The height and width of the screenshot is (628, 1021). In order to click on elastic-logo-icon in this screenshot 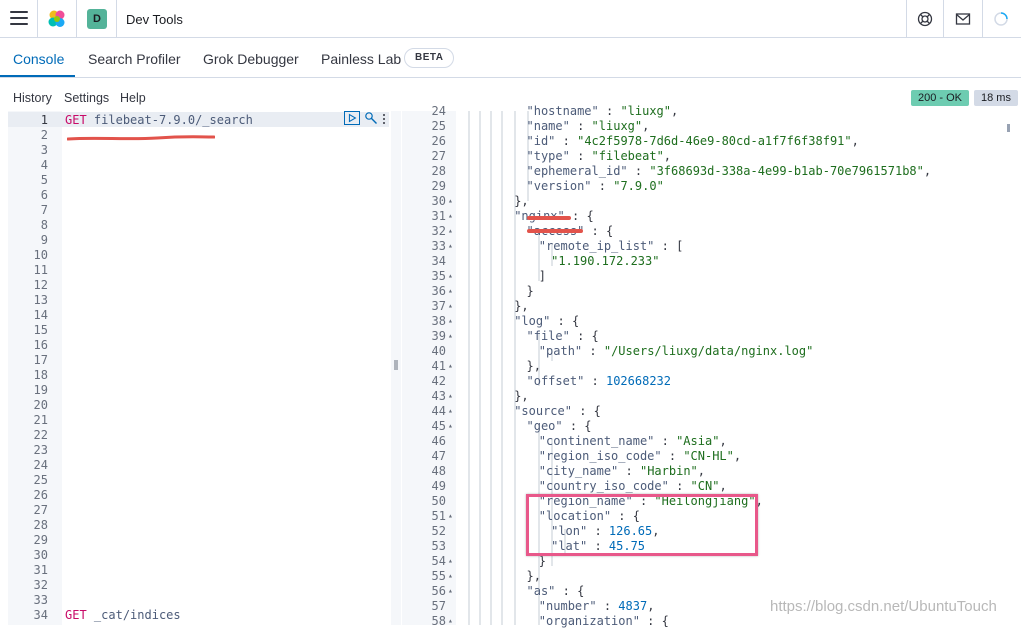, I will do `click(57, 19)`.